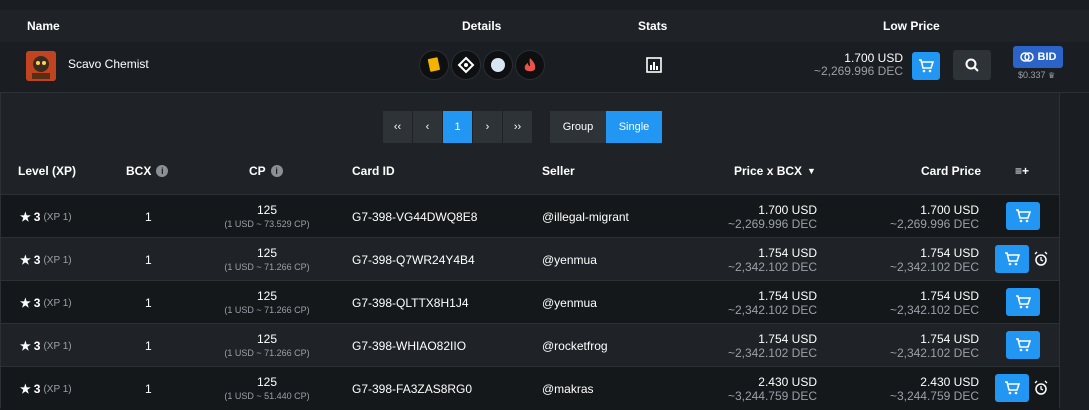 The height and width of the screenshot is (410, 1089). Describe the element at coordinates (787, 253) in the screenshot. I see `price-usd: 1.754 USD` at that location.